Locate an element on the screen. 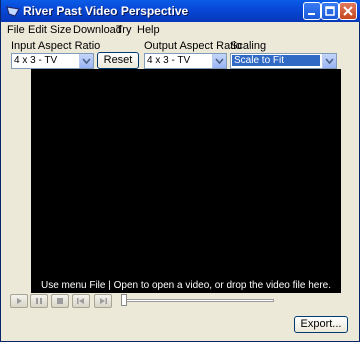 The width and height of the screenshot is (360, 342). menu-file: File is located at coordinates (16, 30).